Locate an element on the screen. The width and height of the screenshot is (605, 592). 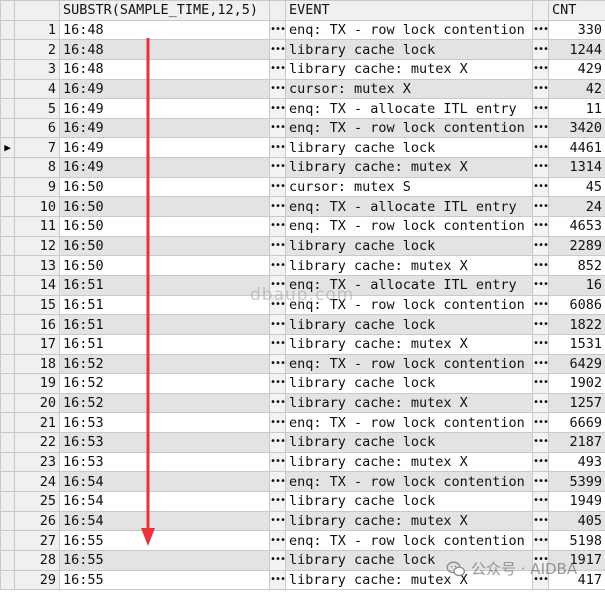
cell-cnt: 1257 is located at coordinates (576, 403).